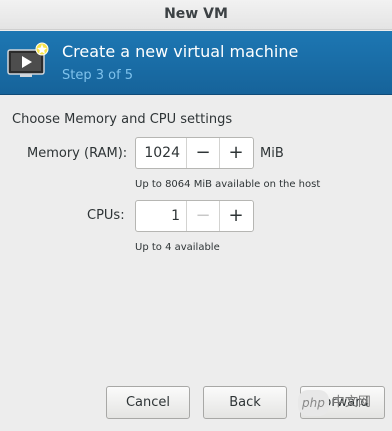 This screenshot has height=431, width=392. Describe the element at coordinates (235, 153) in the screenshot. I see `memory-increment-button: +` at that location.